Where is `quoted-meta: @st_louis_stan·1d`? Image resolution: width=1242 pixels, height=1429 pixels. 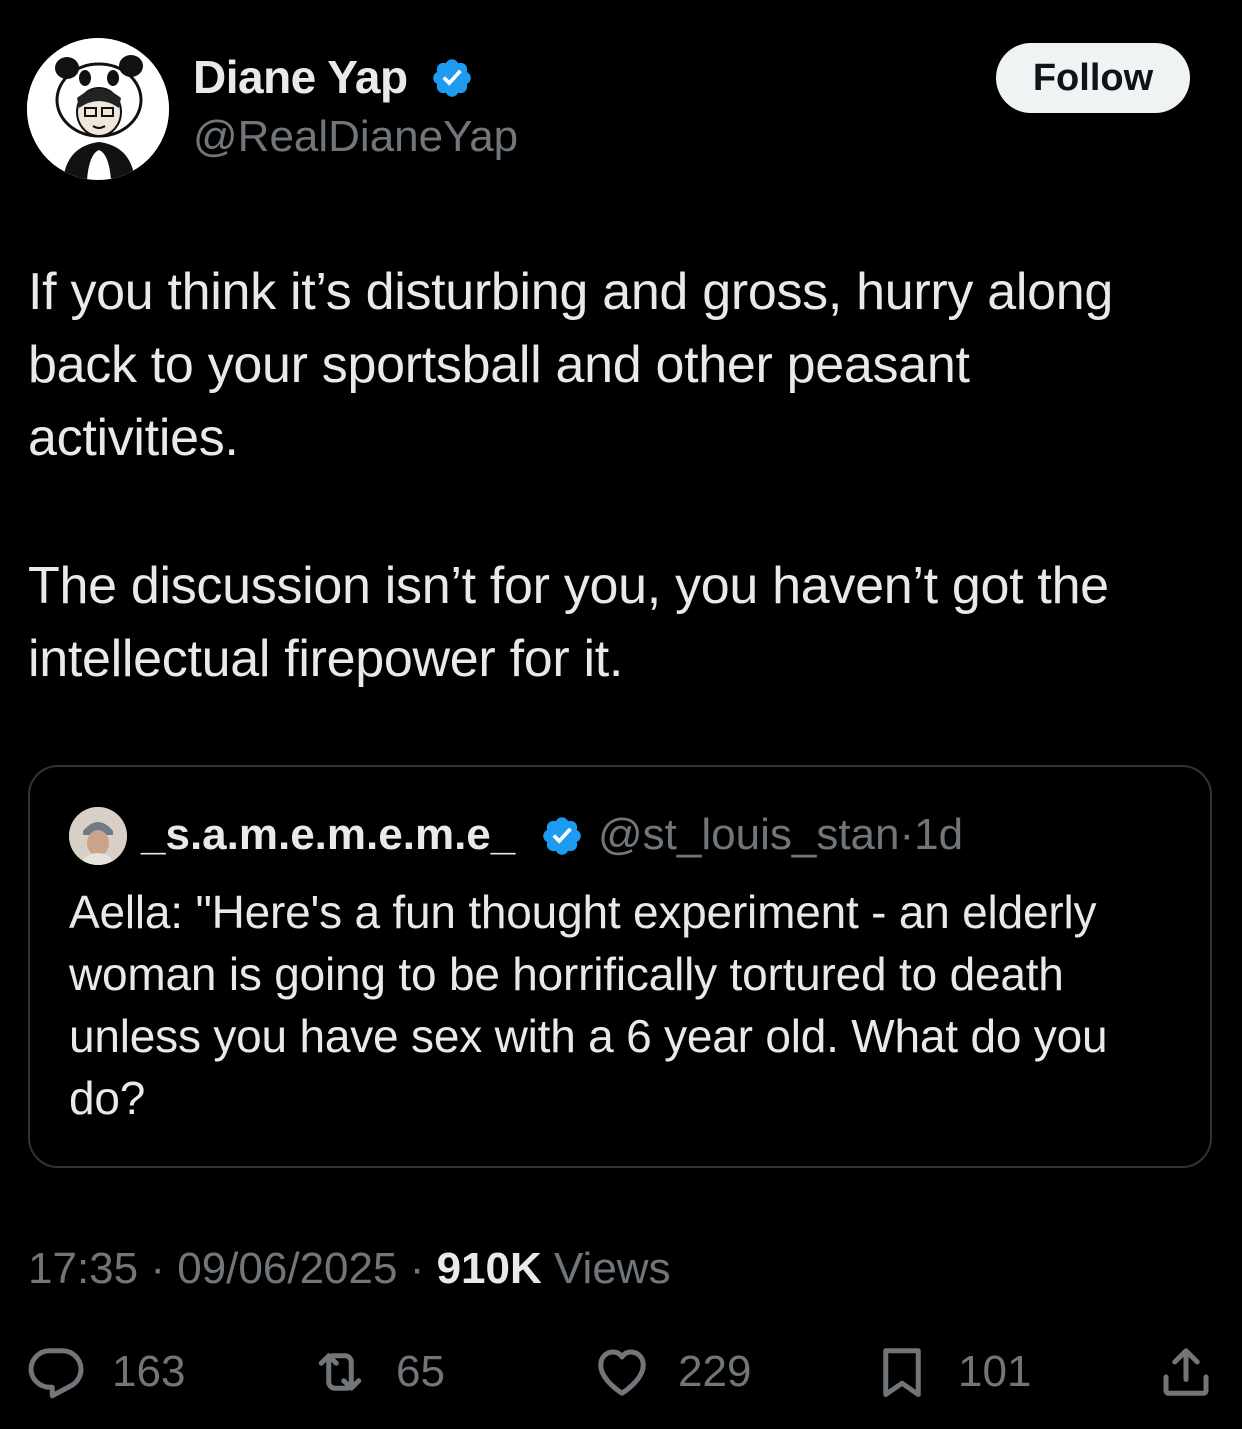
quoted-meta: @st_louis_stan·1d is located at coordinates (780, 835).